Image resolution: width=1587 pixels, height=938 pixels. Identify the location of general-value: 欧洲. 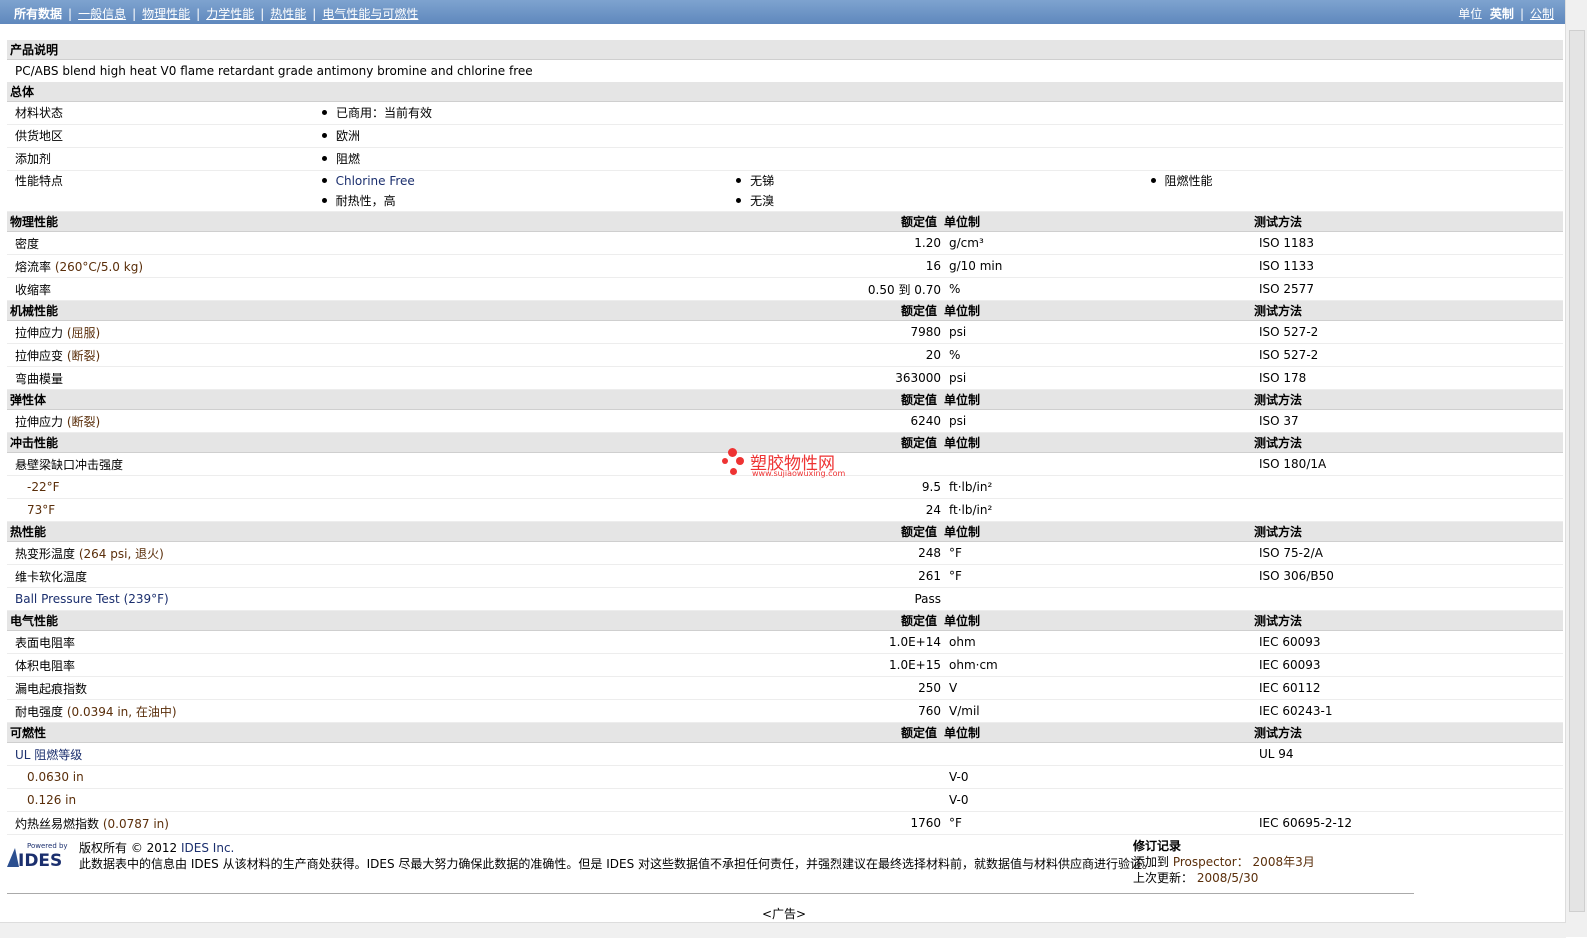
(527, 136).